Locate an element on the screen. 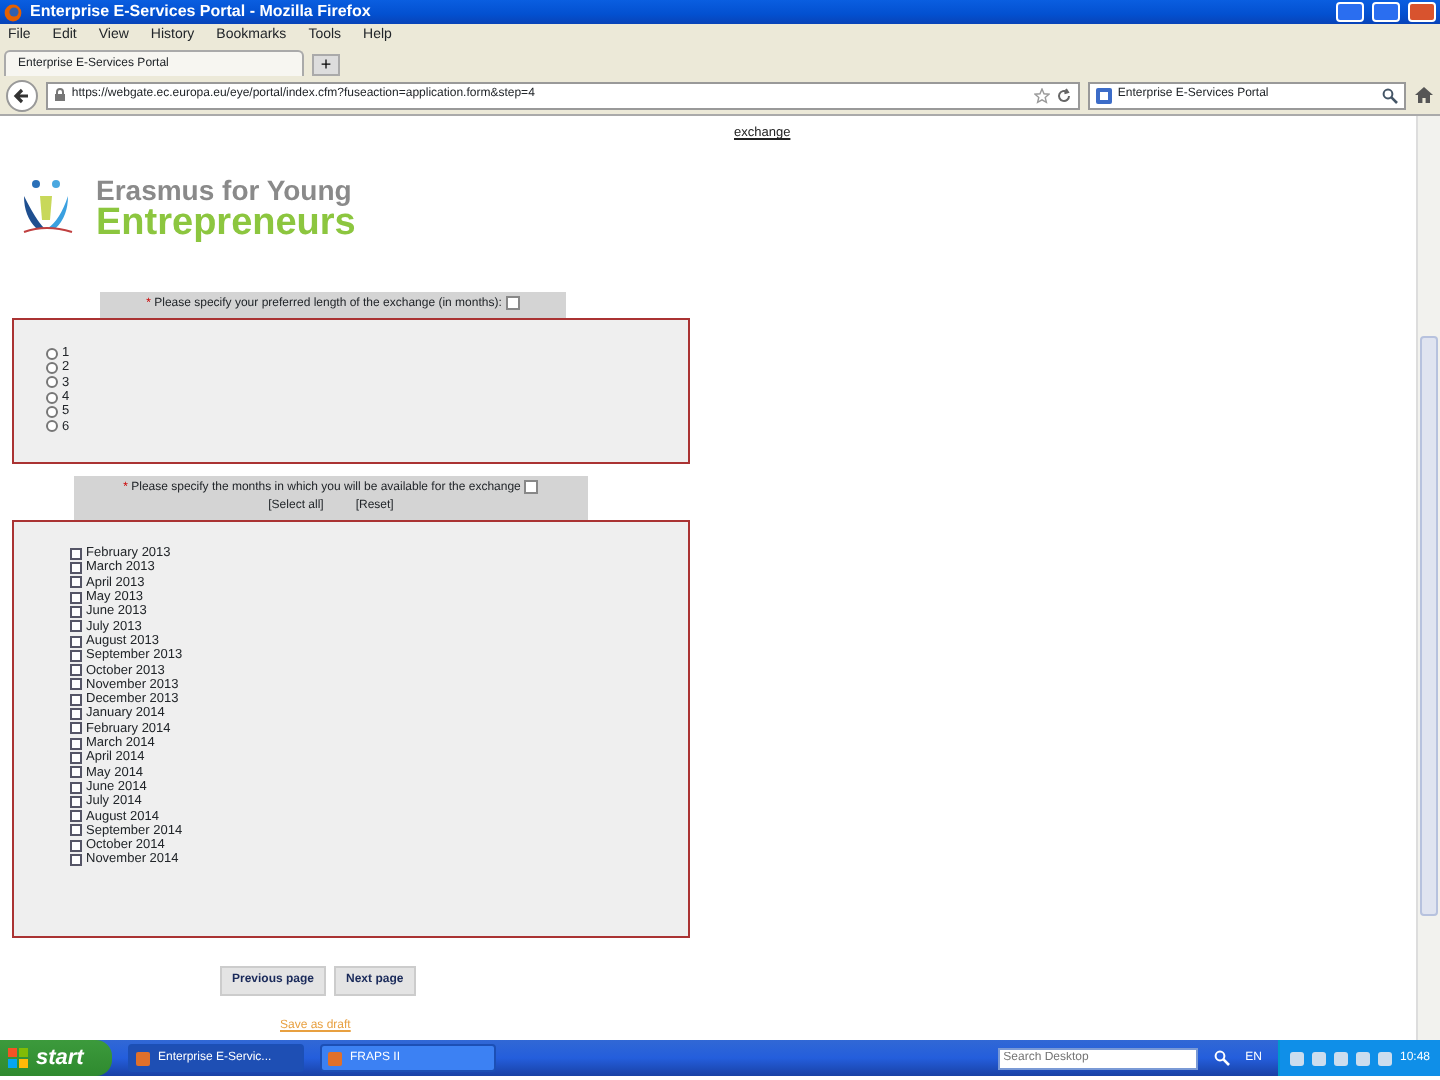  reload-icon is located at coordinates (1063, 95).